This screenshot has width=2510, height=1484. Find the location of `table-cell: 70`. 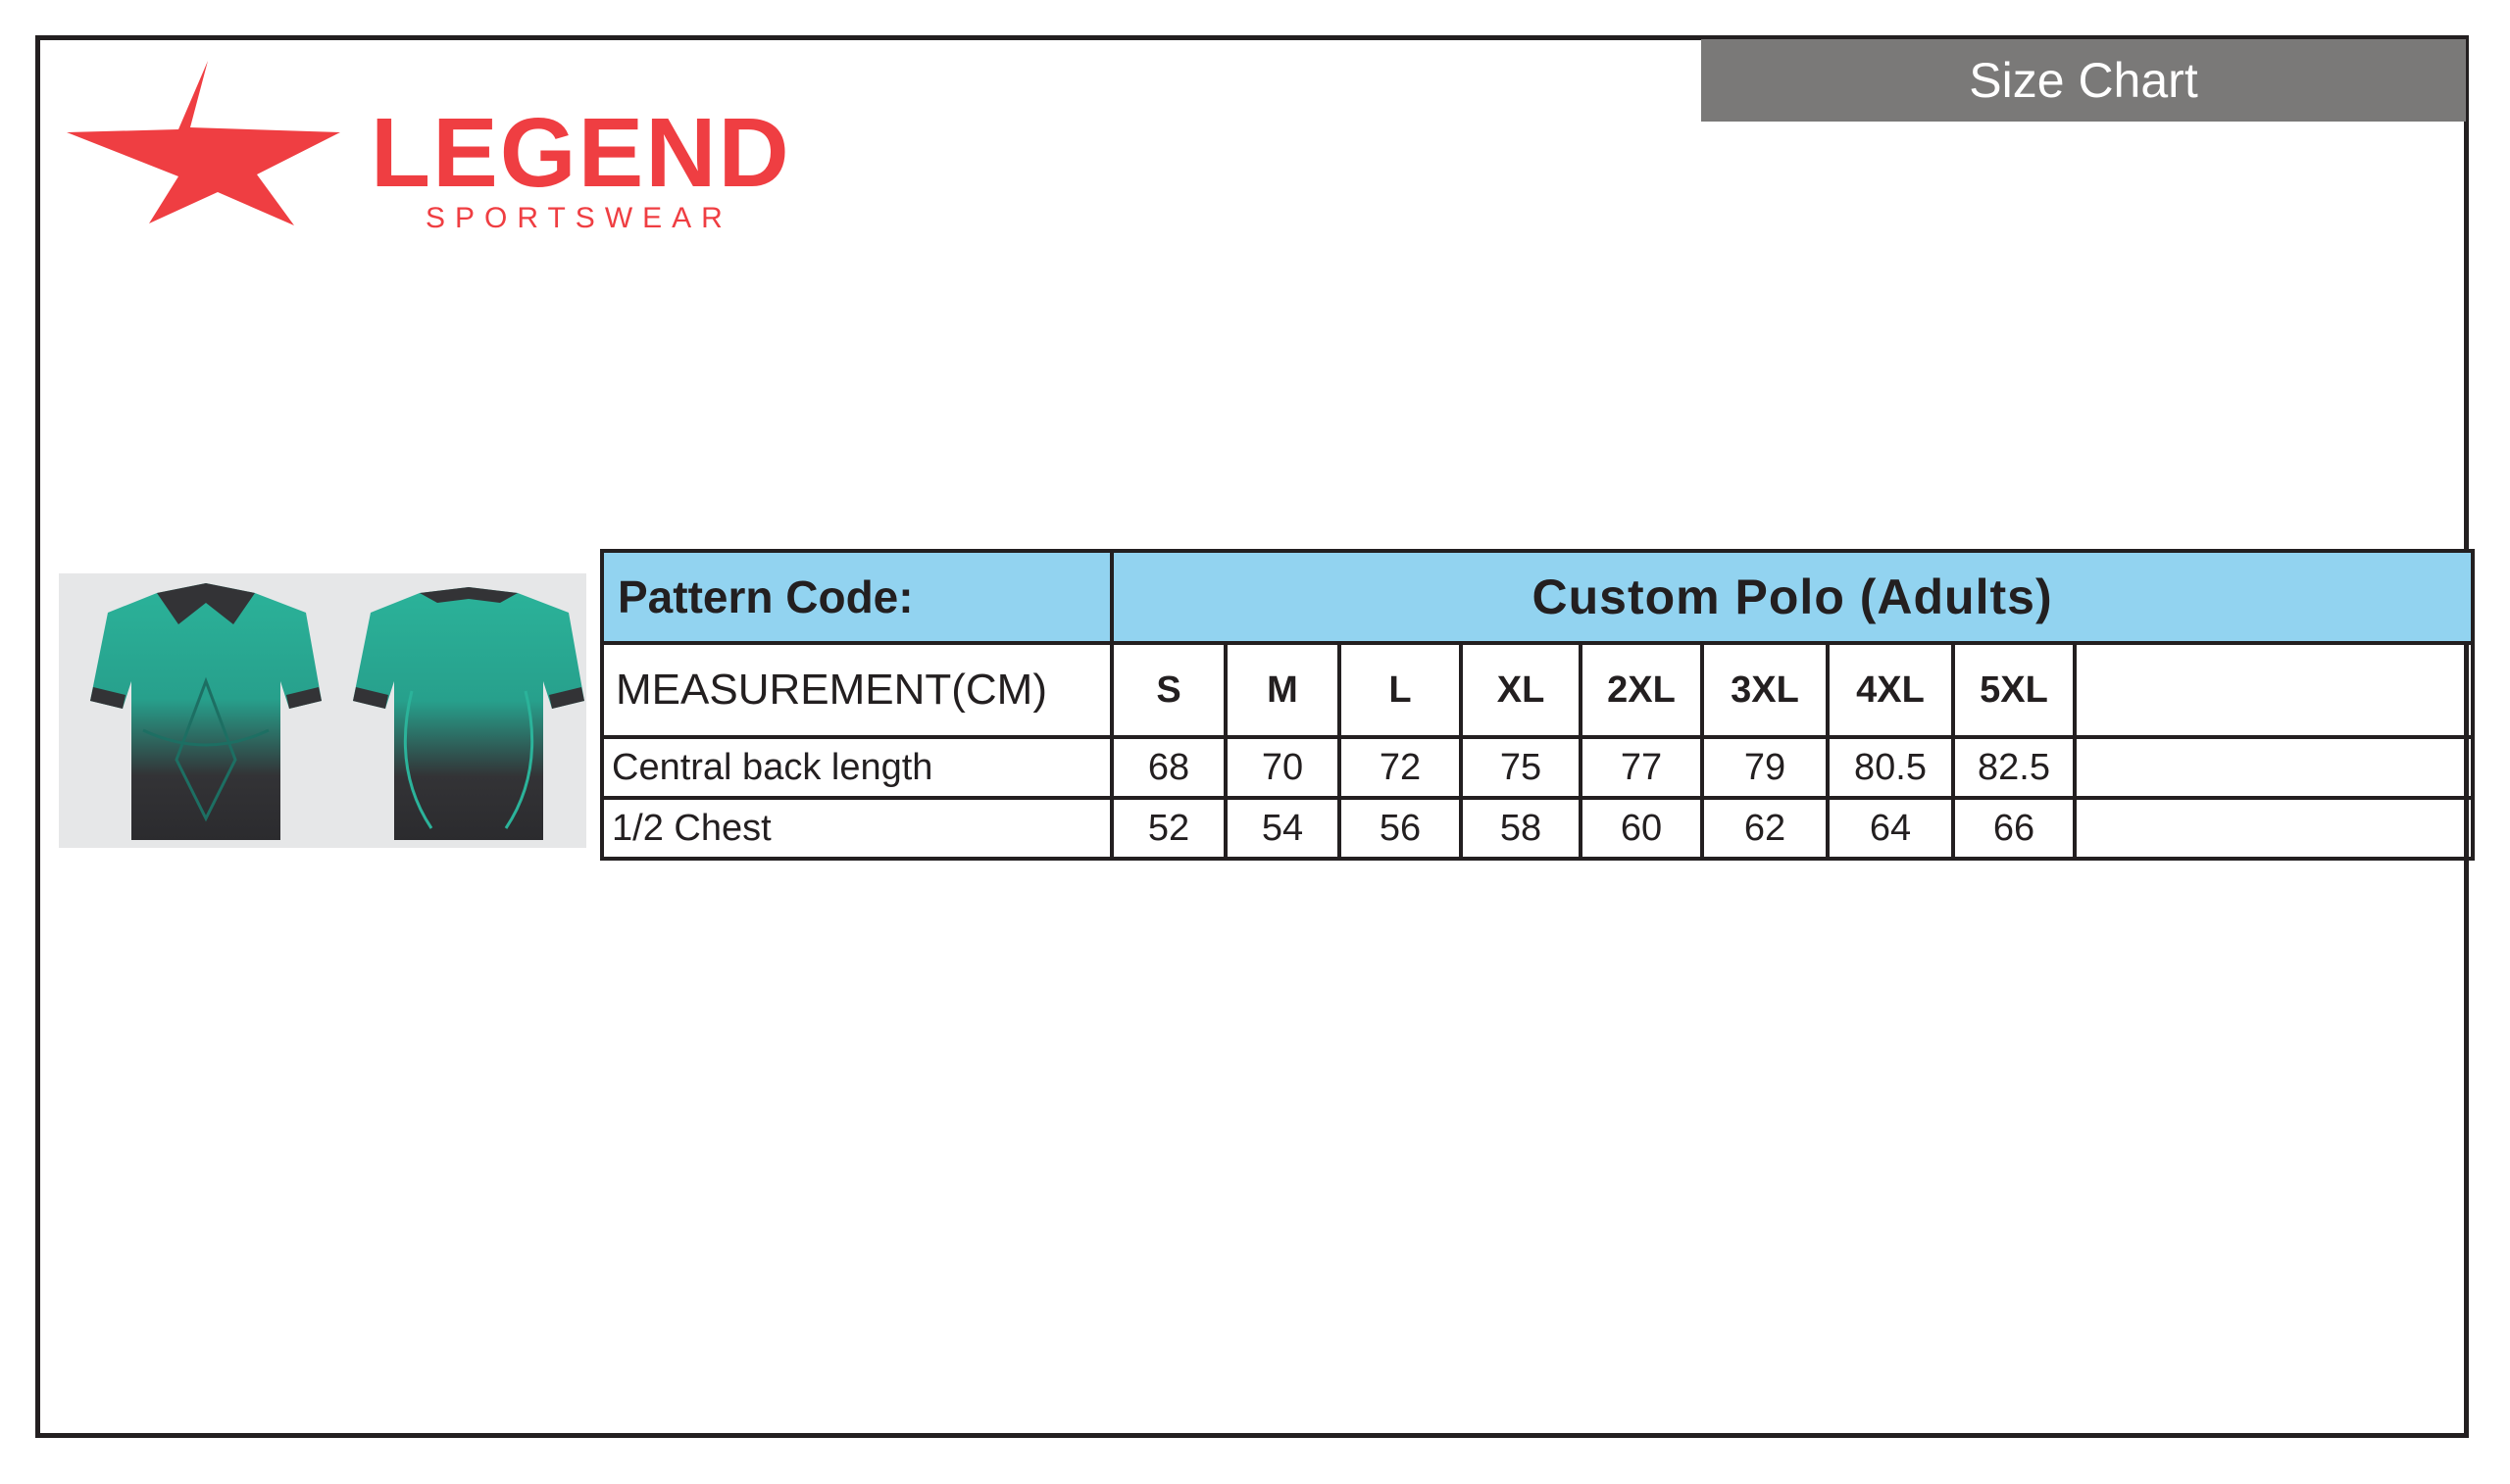

table-cell: 70 is located at coordinates (1282, 767).